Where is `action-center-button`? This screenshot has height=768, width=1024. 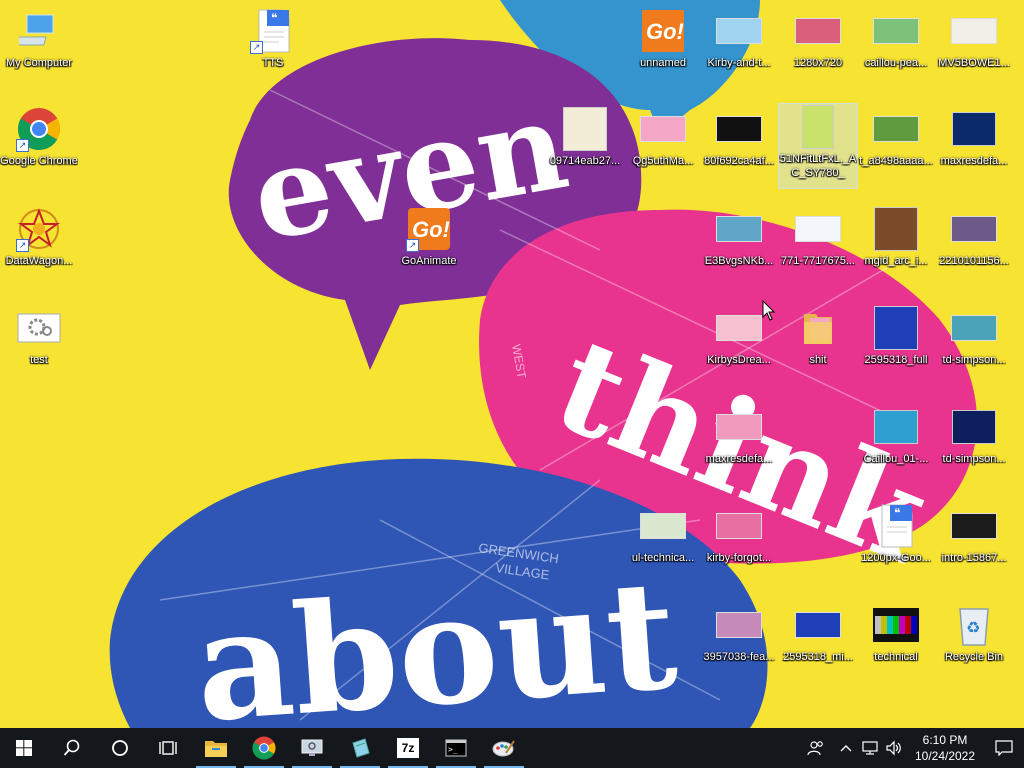
action-center-button is located at coordinates (1004, 748).